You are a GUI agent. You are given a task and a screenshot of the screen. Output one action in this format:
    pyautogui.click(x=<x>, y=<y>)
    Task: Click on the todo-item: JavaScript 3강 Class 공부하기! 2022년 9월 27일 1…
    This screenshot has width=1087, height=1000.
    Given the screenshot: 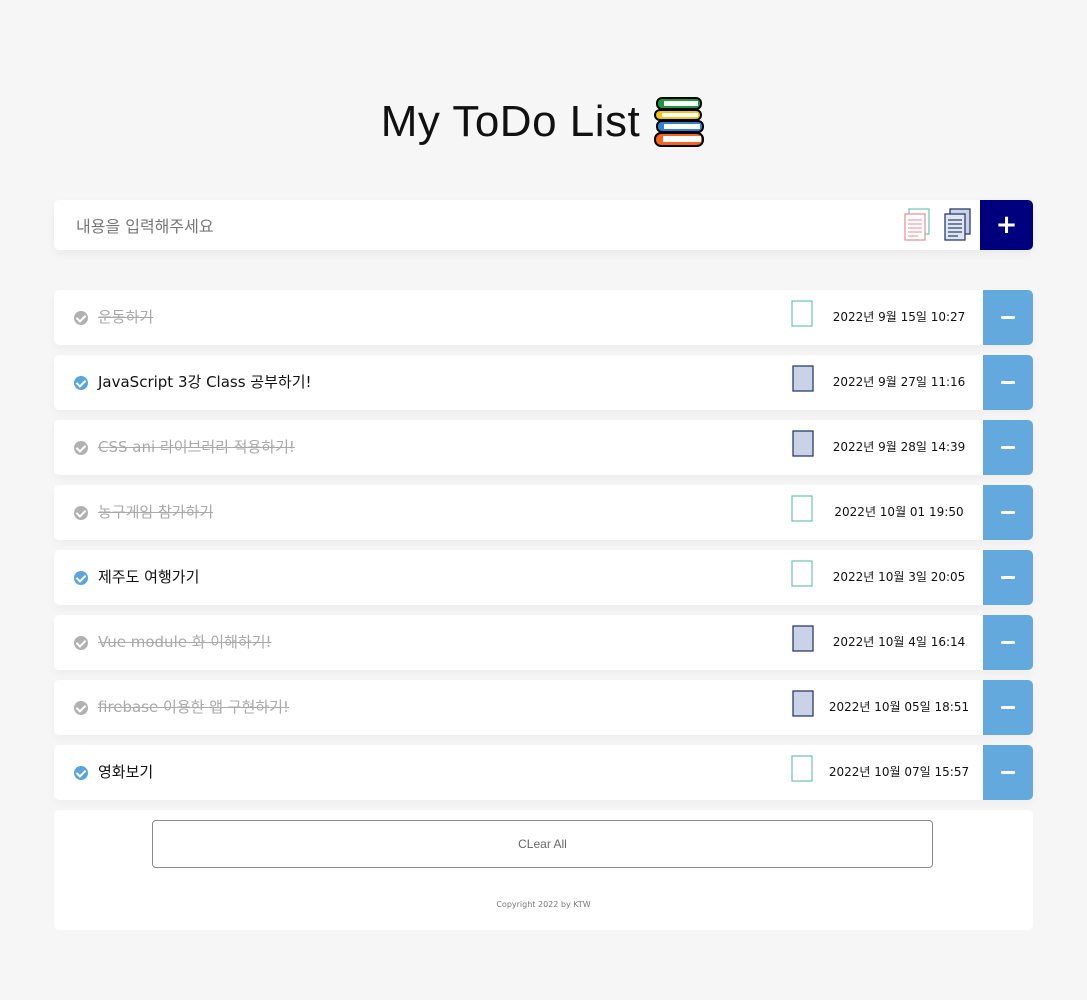 What is the action you would take?
    pyautogui.click(x=543, y=382)
    